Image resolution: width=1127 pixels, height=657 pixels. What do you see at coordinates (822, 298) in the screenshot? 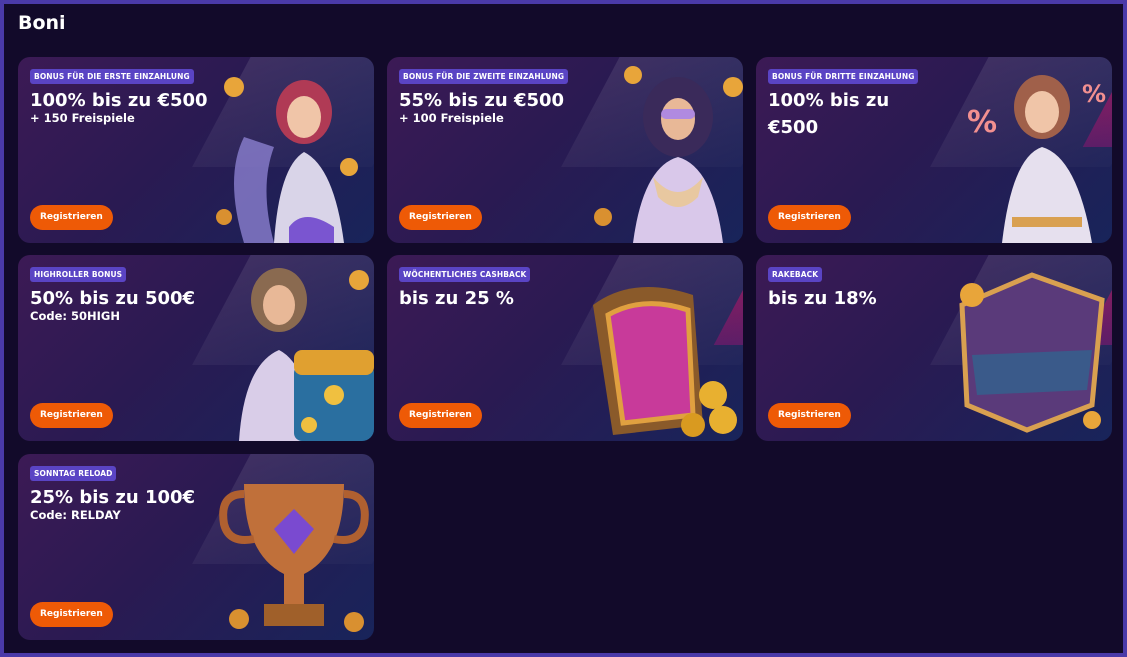
I see `bonus-headline: bis zu 18%` at bounding box center [822, 298].